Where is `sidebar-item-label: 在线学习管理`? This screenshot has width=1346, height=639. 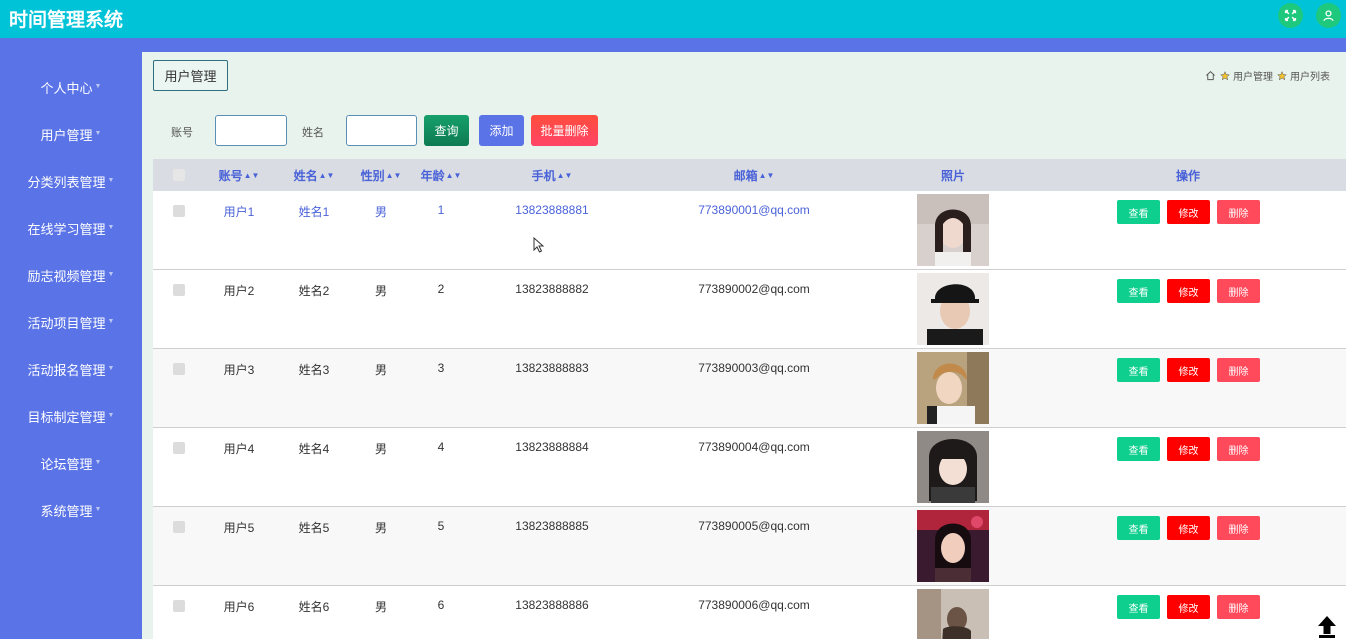 sidebar-item-label: 在线学习管理 is located at coordinates (66, 229).